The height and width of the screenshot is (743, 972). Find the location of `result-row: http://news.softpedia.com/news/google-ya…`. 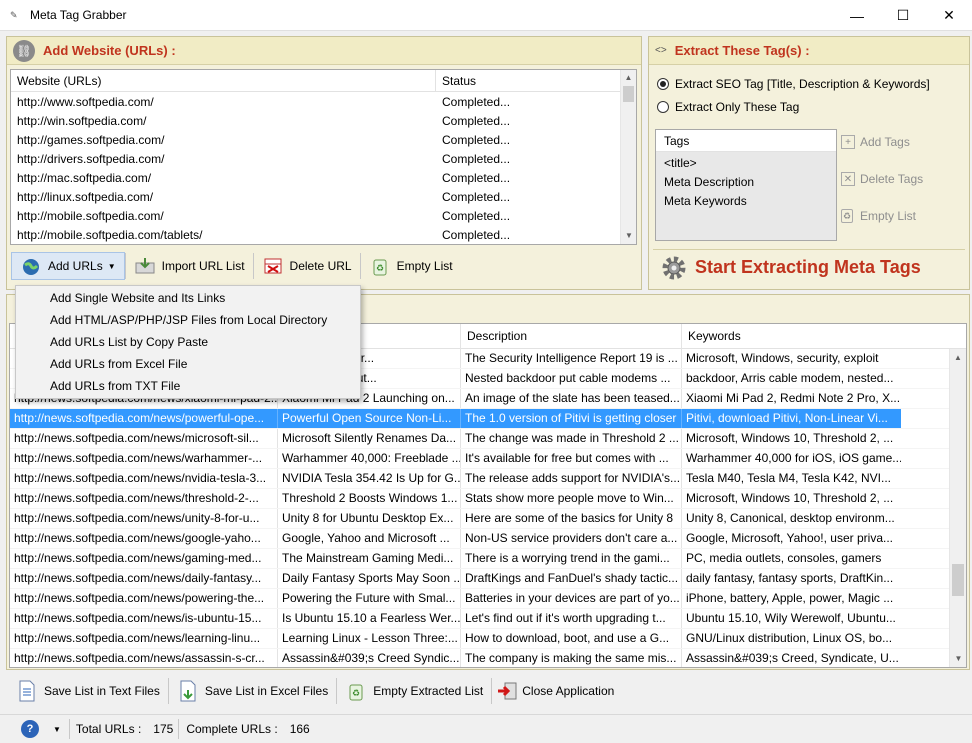

result-row: http://news.softpedia.com/news/google-ya… is located at coordinates (488, 539).